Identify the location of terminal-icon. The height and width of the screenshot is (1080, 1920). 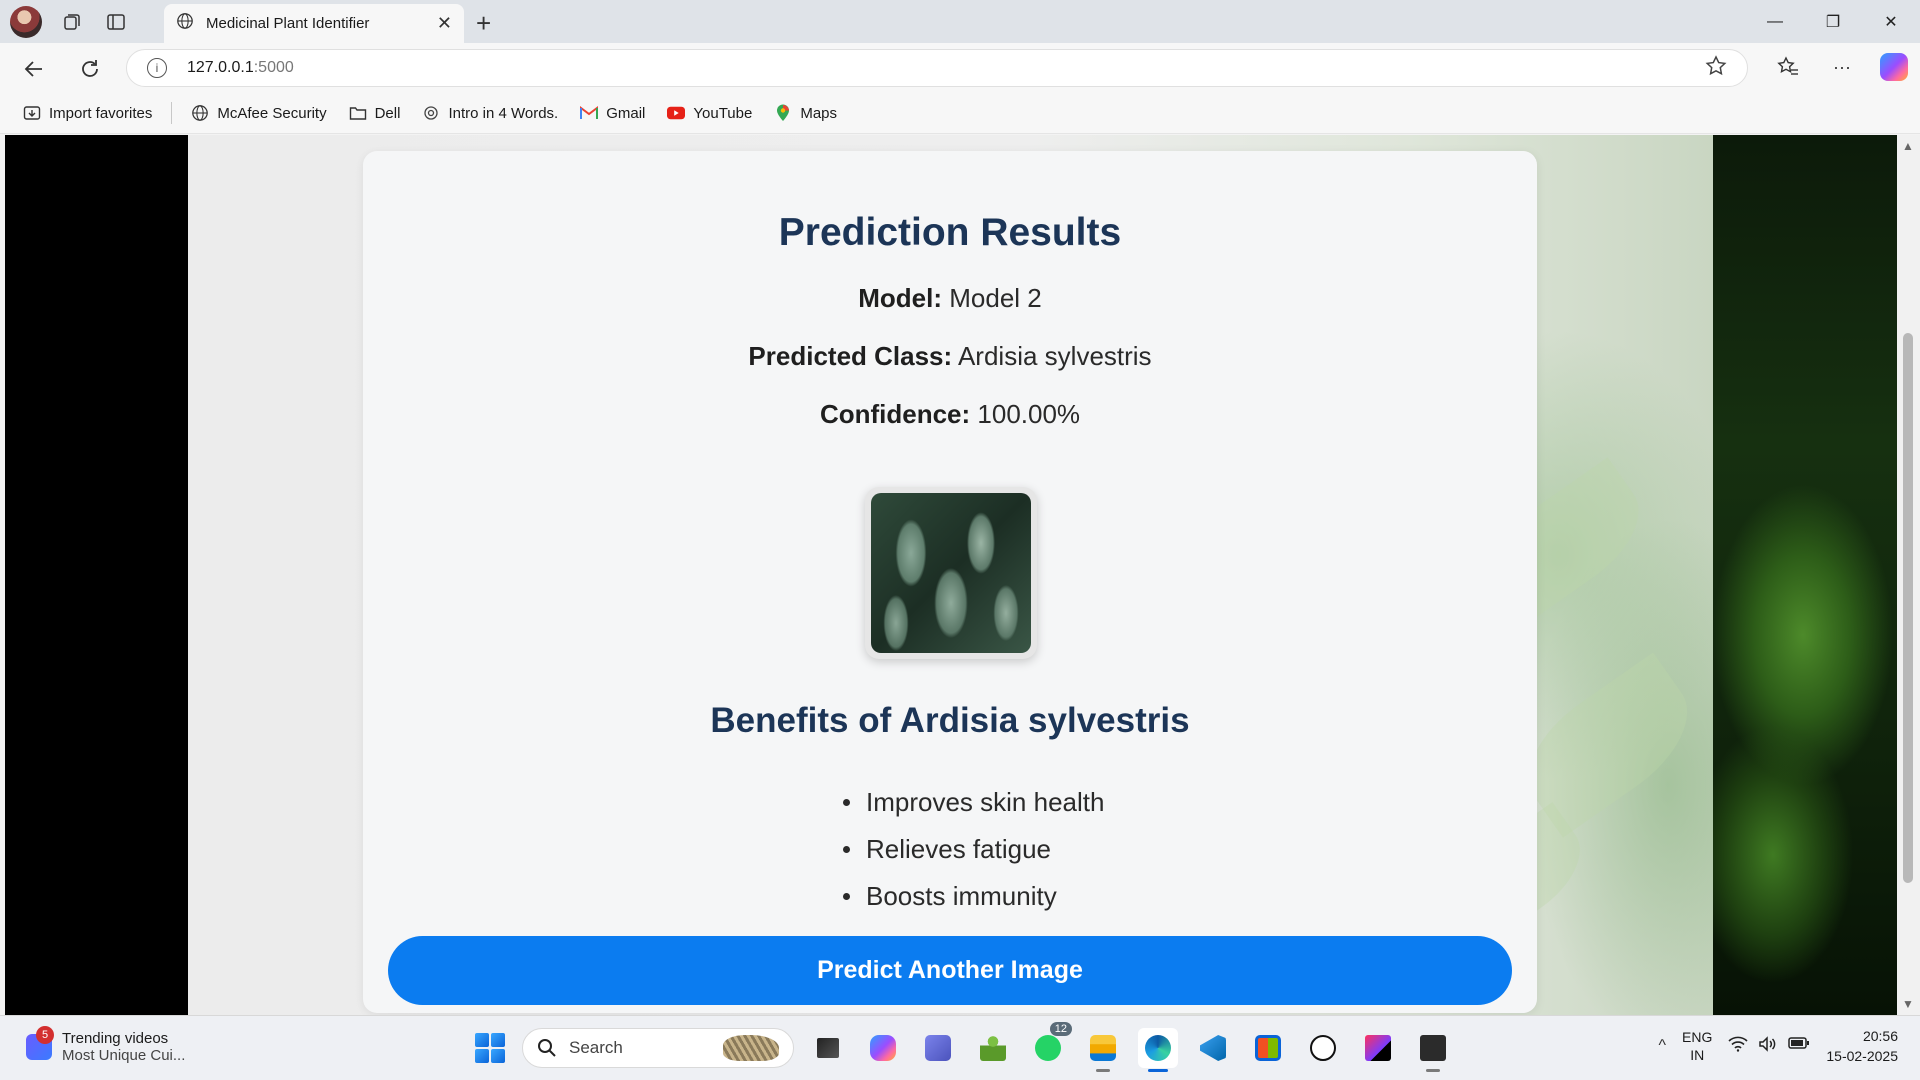
(1433, 1048).